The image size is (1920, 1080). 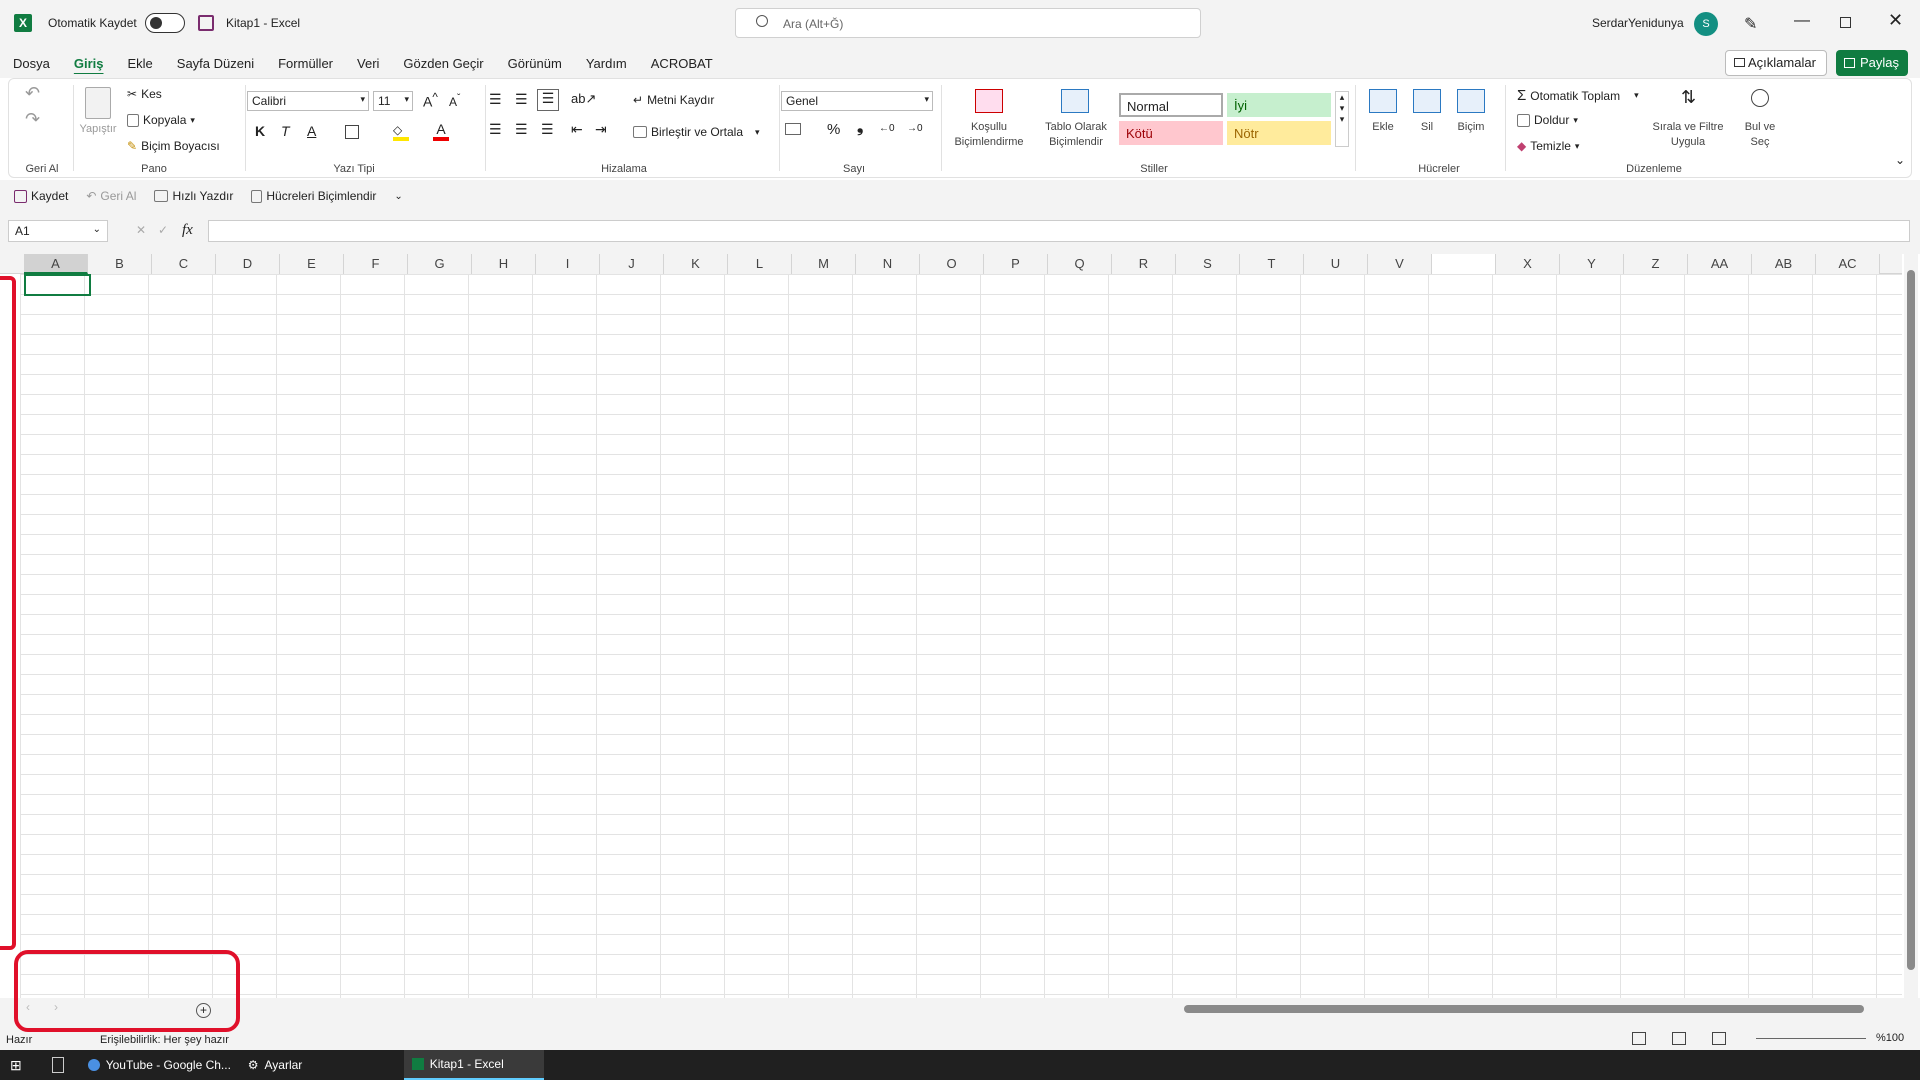 What do you see at coordinates (833, 129) in the screenshot?
I see `percent-icon: %` at bounding box center [833, 129].